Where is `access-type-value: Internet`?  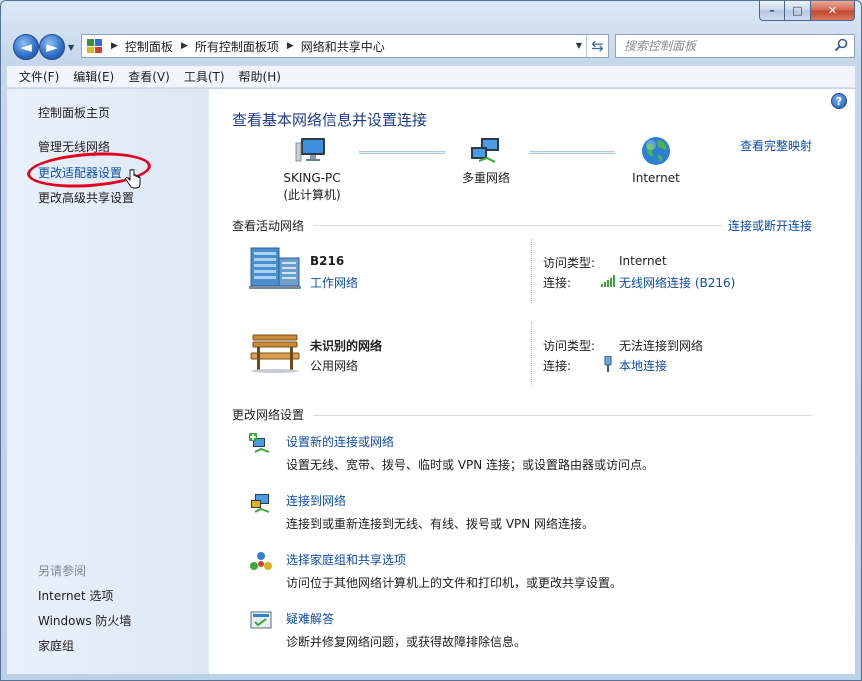 access-type-value: Internet is located at coordinates (643, 261).